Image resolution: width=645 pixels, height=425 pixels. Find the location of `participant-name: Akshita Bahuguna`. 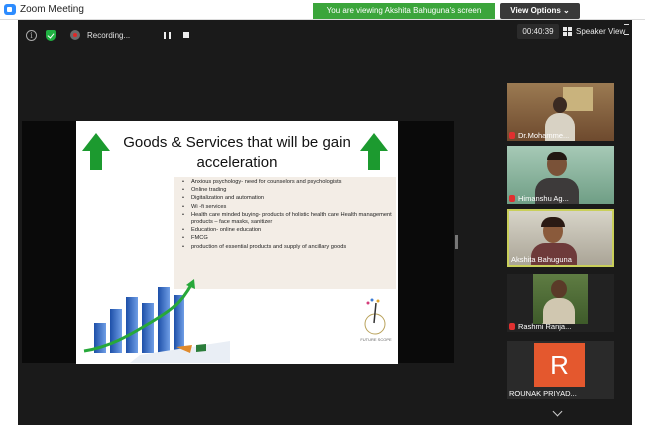

participant-name: Akshita Bahuguna is located at coordinates (541, 259).